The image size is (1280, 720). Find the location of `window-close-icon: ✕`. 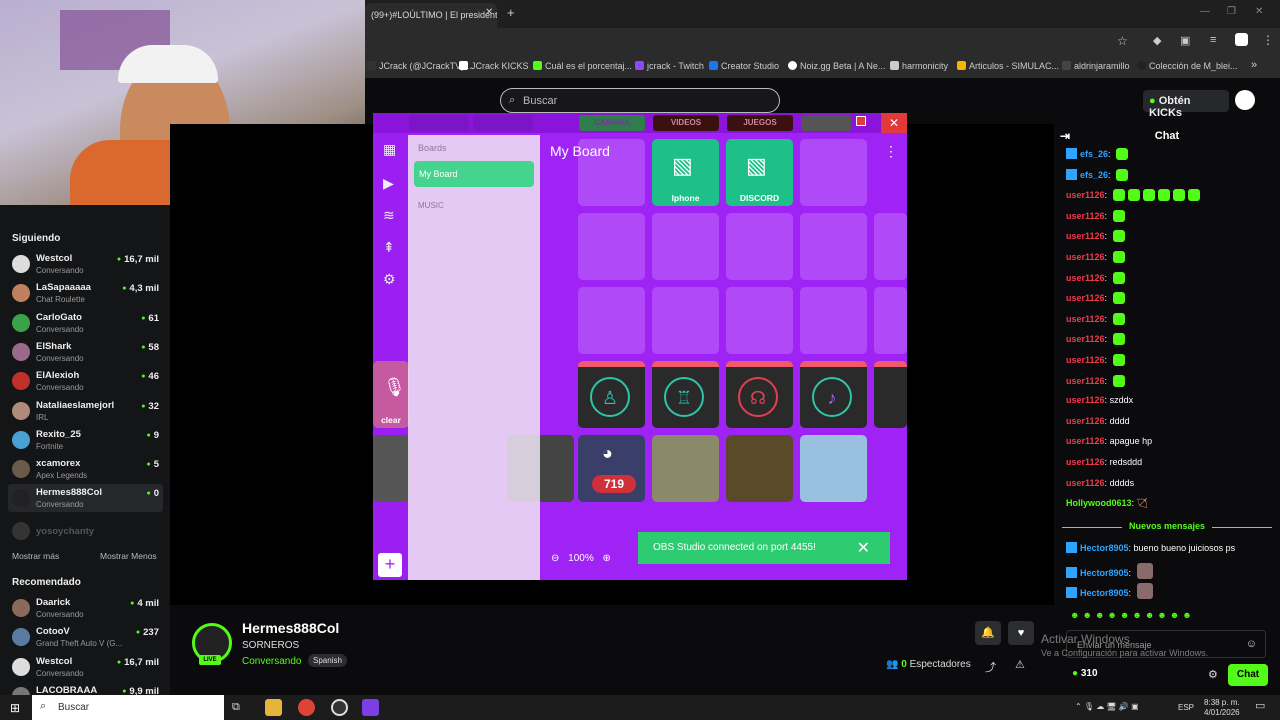

window-close-icon: ✕ is located at coordinates (1259, 11).